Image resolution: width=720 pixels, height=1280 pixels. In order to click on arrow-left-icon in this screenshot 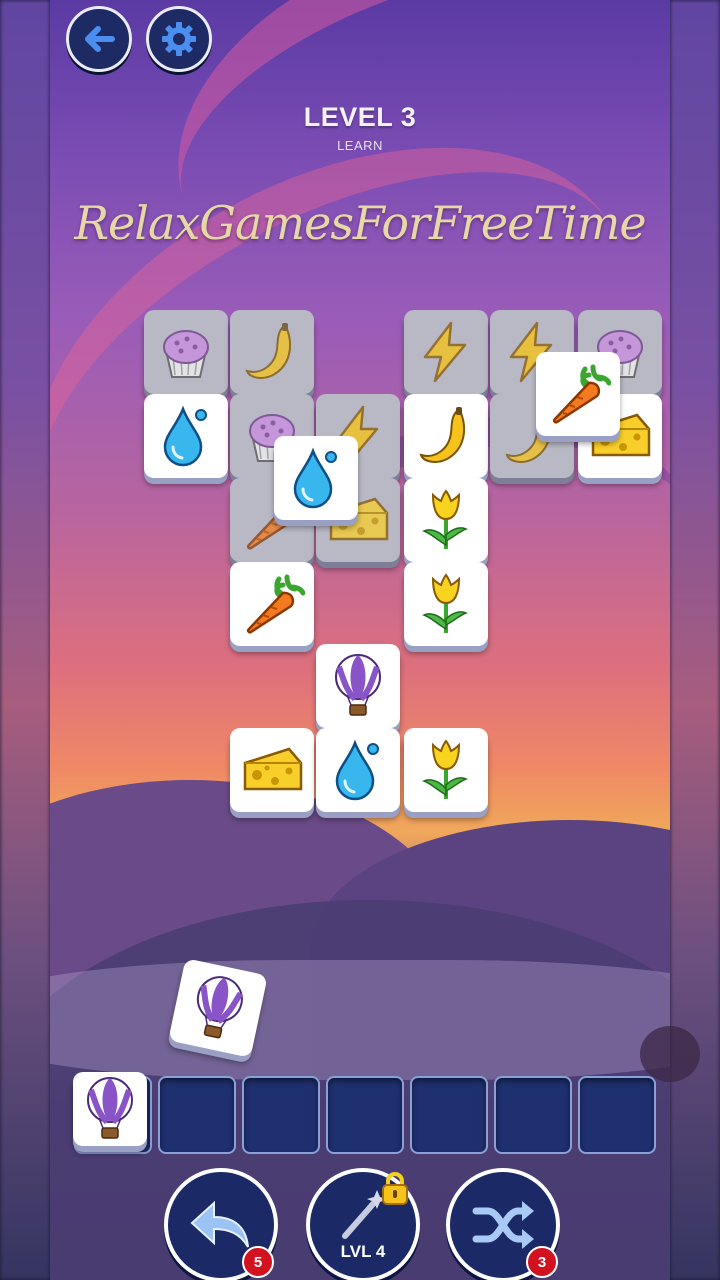, I will do `click(100, 39)`.